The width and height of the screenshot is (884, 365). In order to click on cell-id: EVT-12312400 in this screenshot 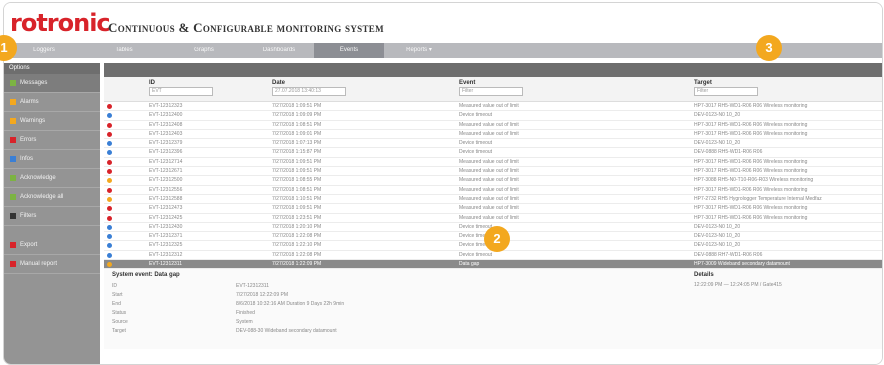, I will do `click(166, 115)`.